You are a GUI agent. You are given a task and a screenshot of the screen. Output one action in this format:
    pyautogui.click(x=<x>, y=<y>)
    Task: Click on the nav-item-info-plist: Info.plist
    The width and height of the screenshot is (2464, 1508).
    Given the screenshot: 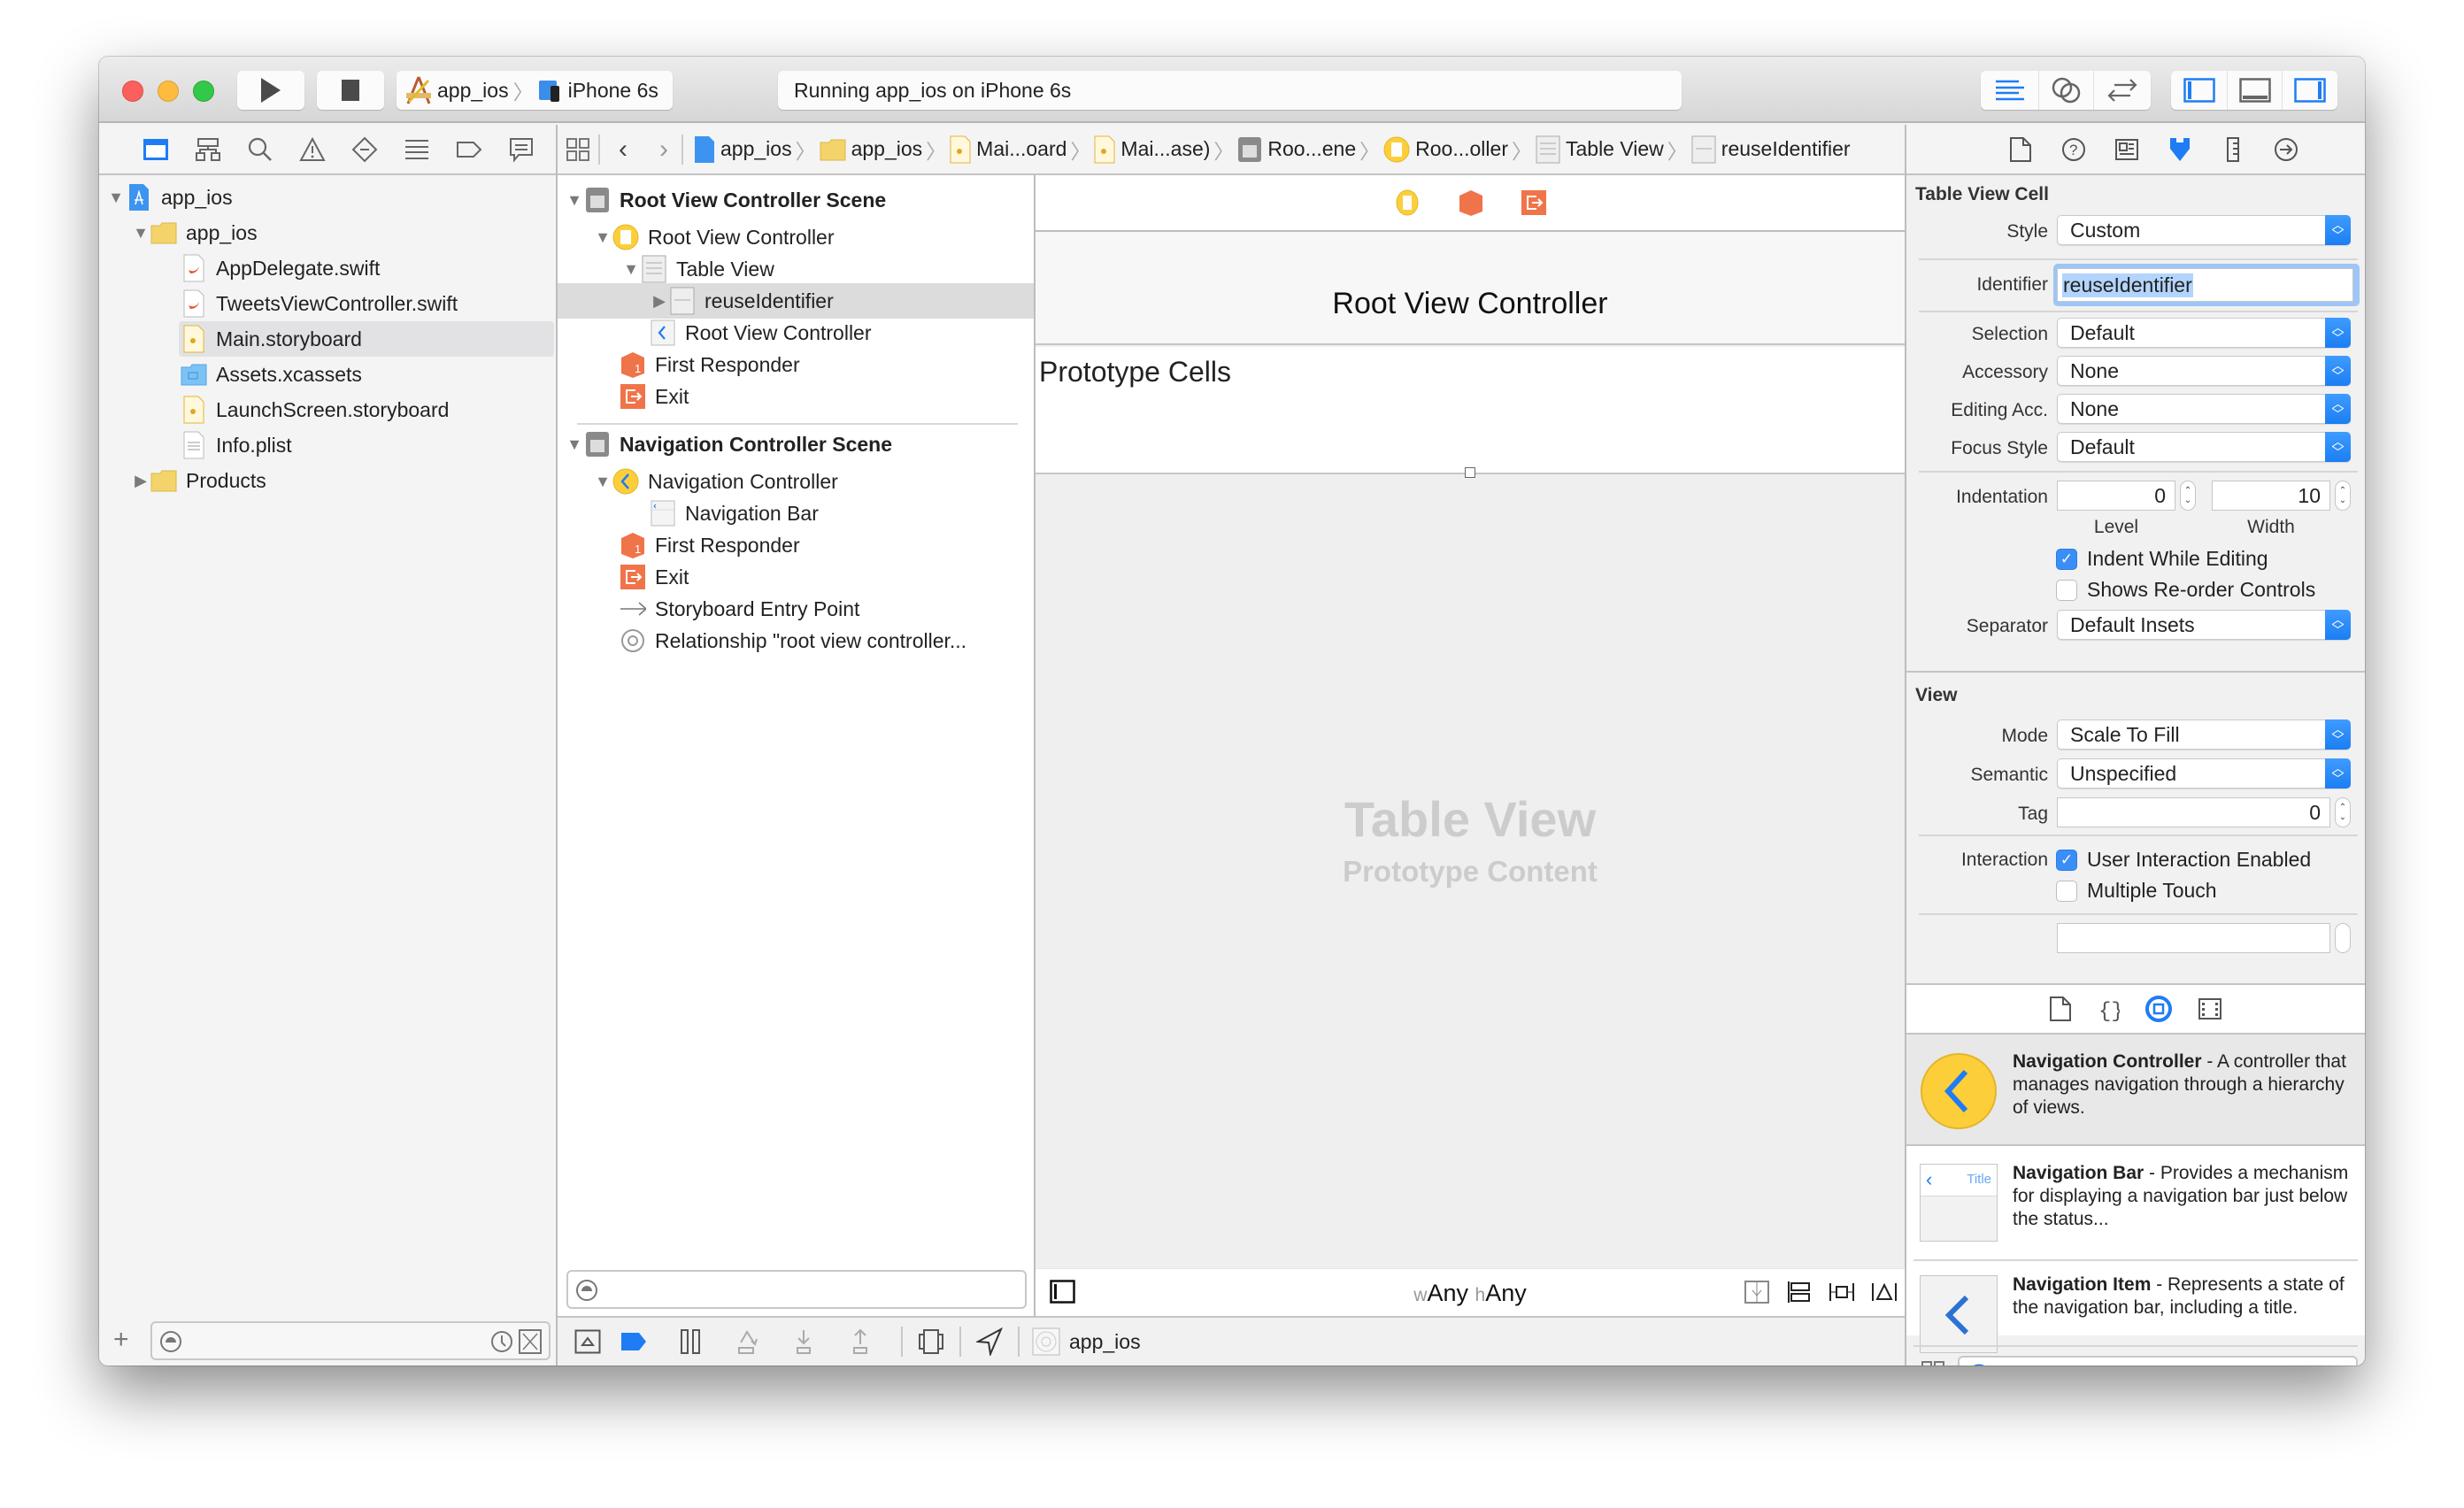 What is the action you would take?
    pyautogui.click(x=237, y=445)
    